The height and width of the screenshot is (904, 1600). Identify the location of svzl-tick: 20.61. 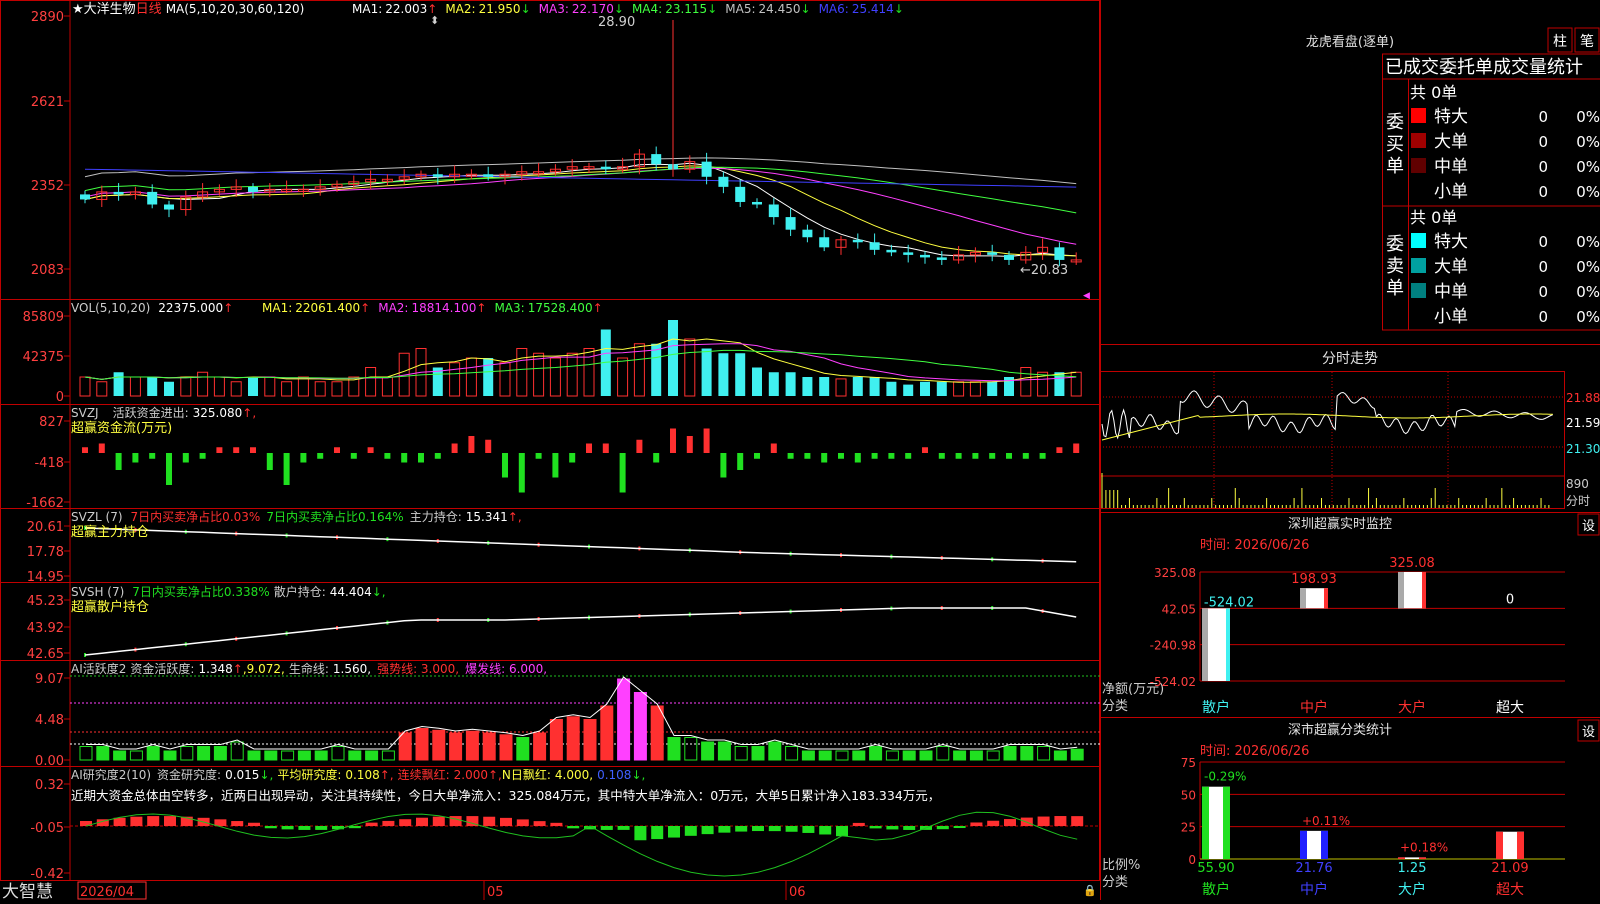
(45, 527).